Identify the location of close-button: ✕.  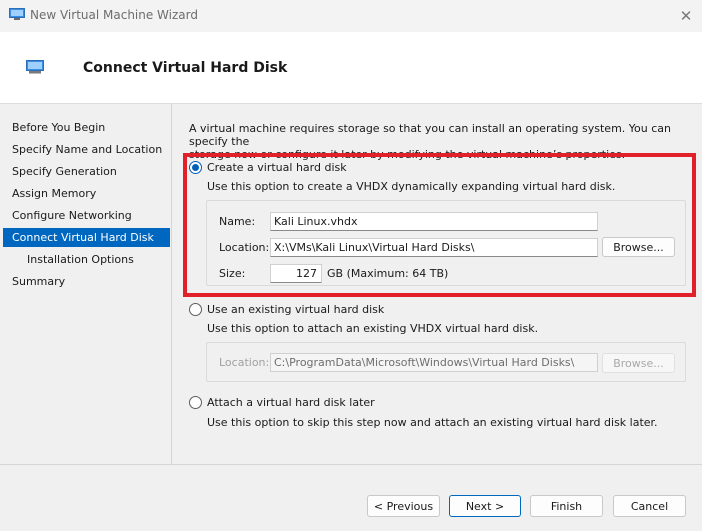
(686, 16).